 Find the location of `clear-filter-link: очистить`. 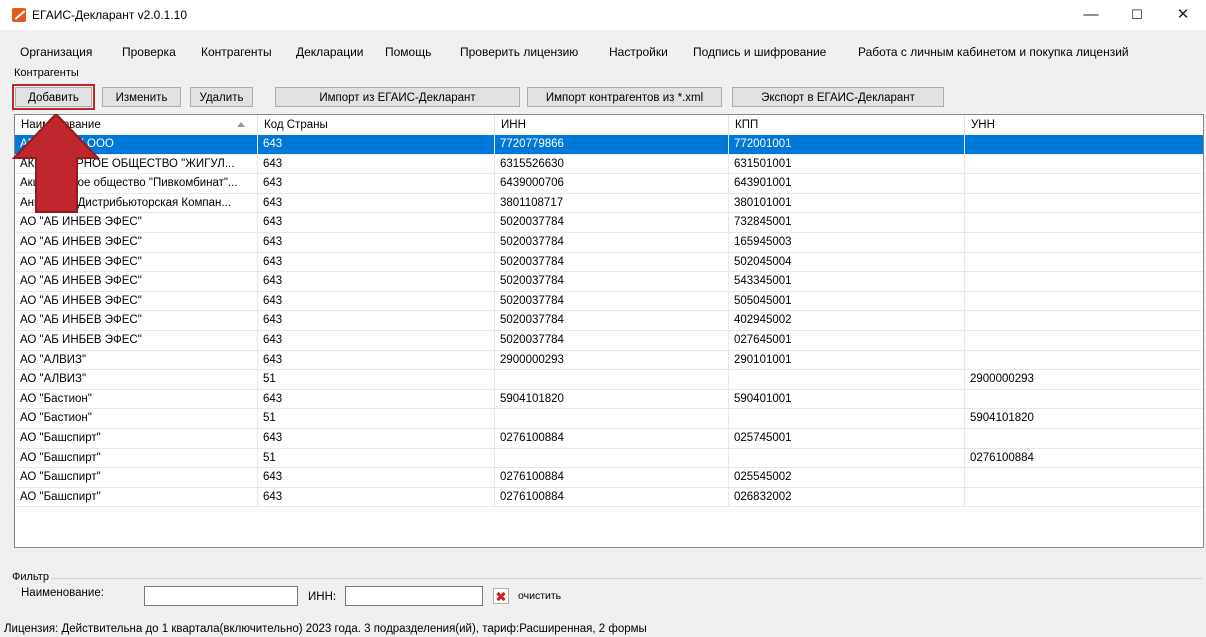

clear-filter-link: очистить is located at coordinates (539, 596).